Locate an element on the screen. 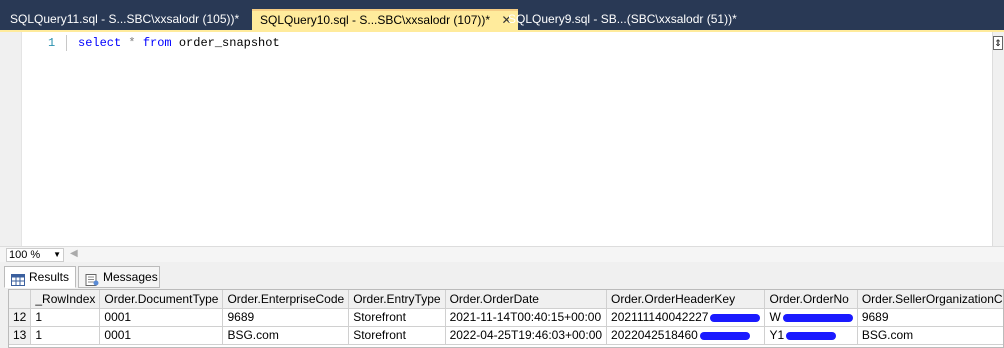  tab-label: Results is located at coordinates (49, 277).